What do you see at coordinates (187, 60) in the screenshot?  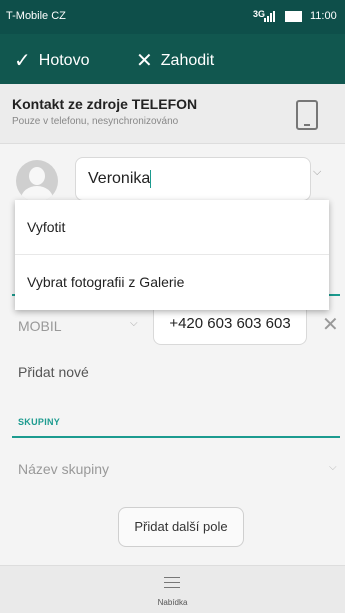 I see `discard-label: Zahodit` at bounding box center [187, 60].